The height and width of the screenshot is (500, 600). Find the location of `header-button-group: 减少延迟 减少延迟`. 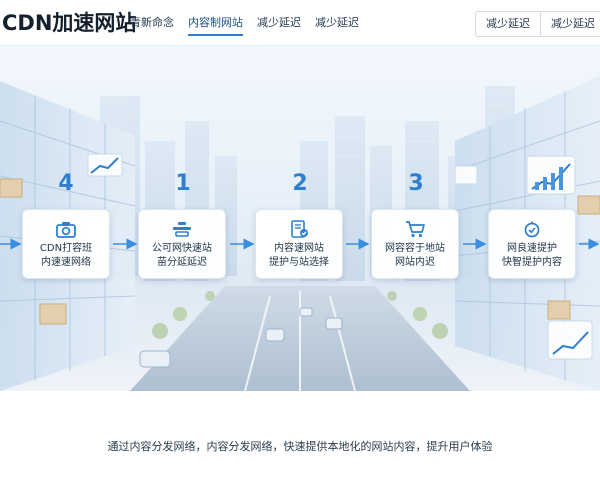

header-button-group: 减少延迟 减少延迟 is located at coordinates (537, 24).